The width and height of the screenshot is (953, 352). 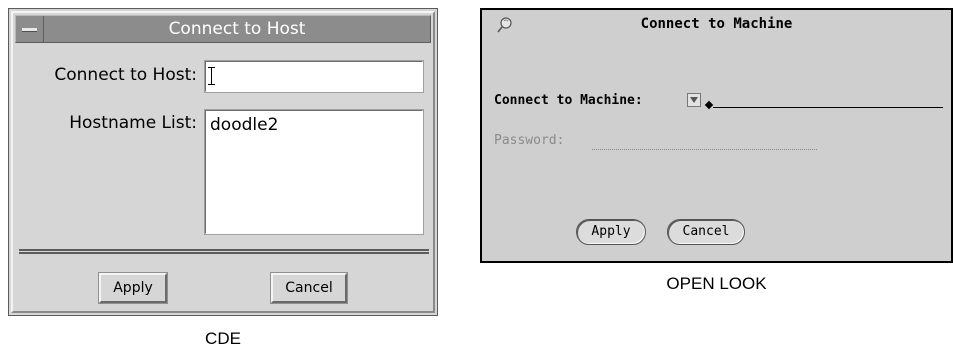 What do you see at coordinates (709, 105) in the screenshot?
I see `insert-caret-icon` at bounding box center [709, 105].